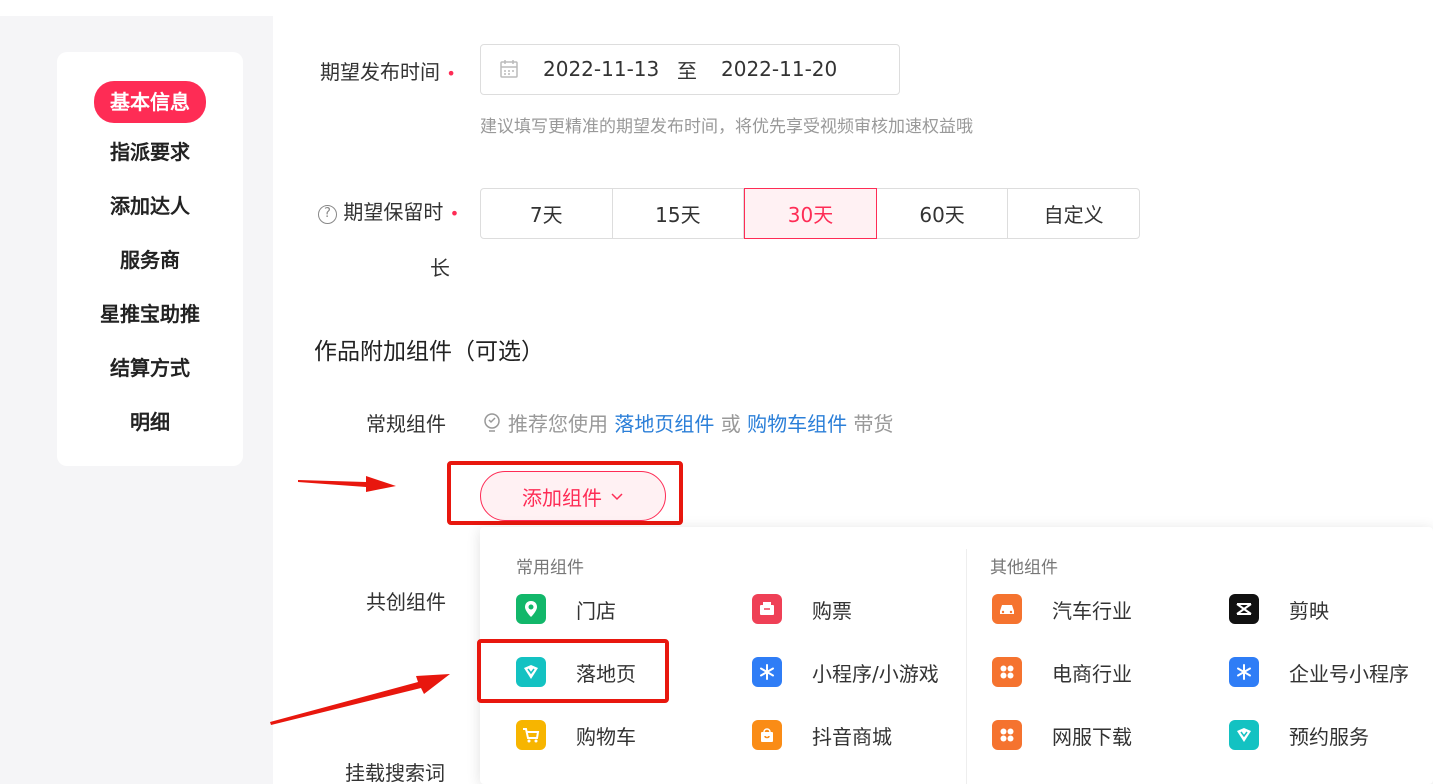 This screenshot has height=784, width=1433. Describe the element at coordinates (1319, 672) in the screenshot. I see `menu-item-enterprise-mini-program: 企业号小程序` at that location.